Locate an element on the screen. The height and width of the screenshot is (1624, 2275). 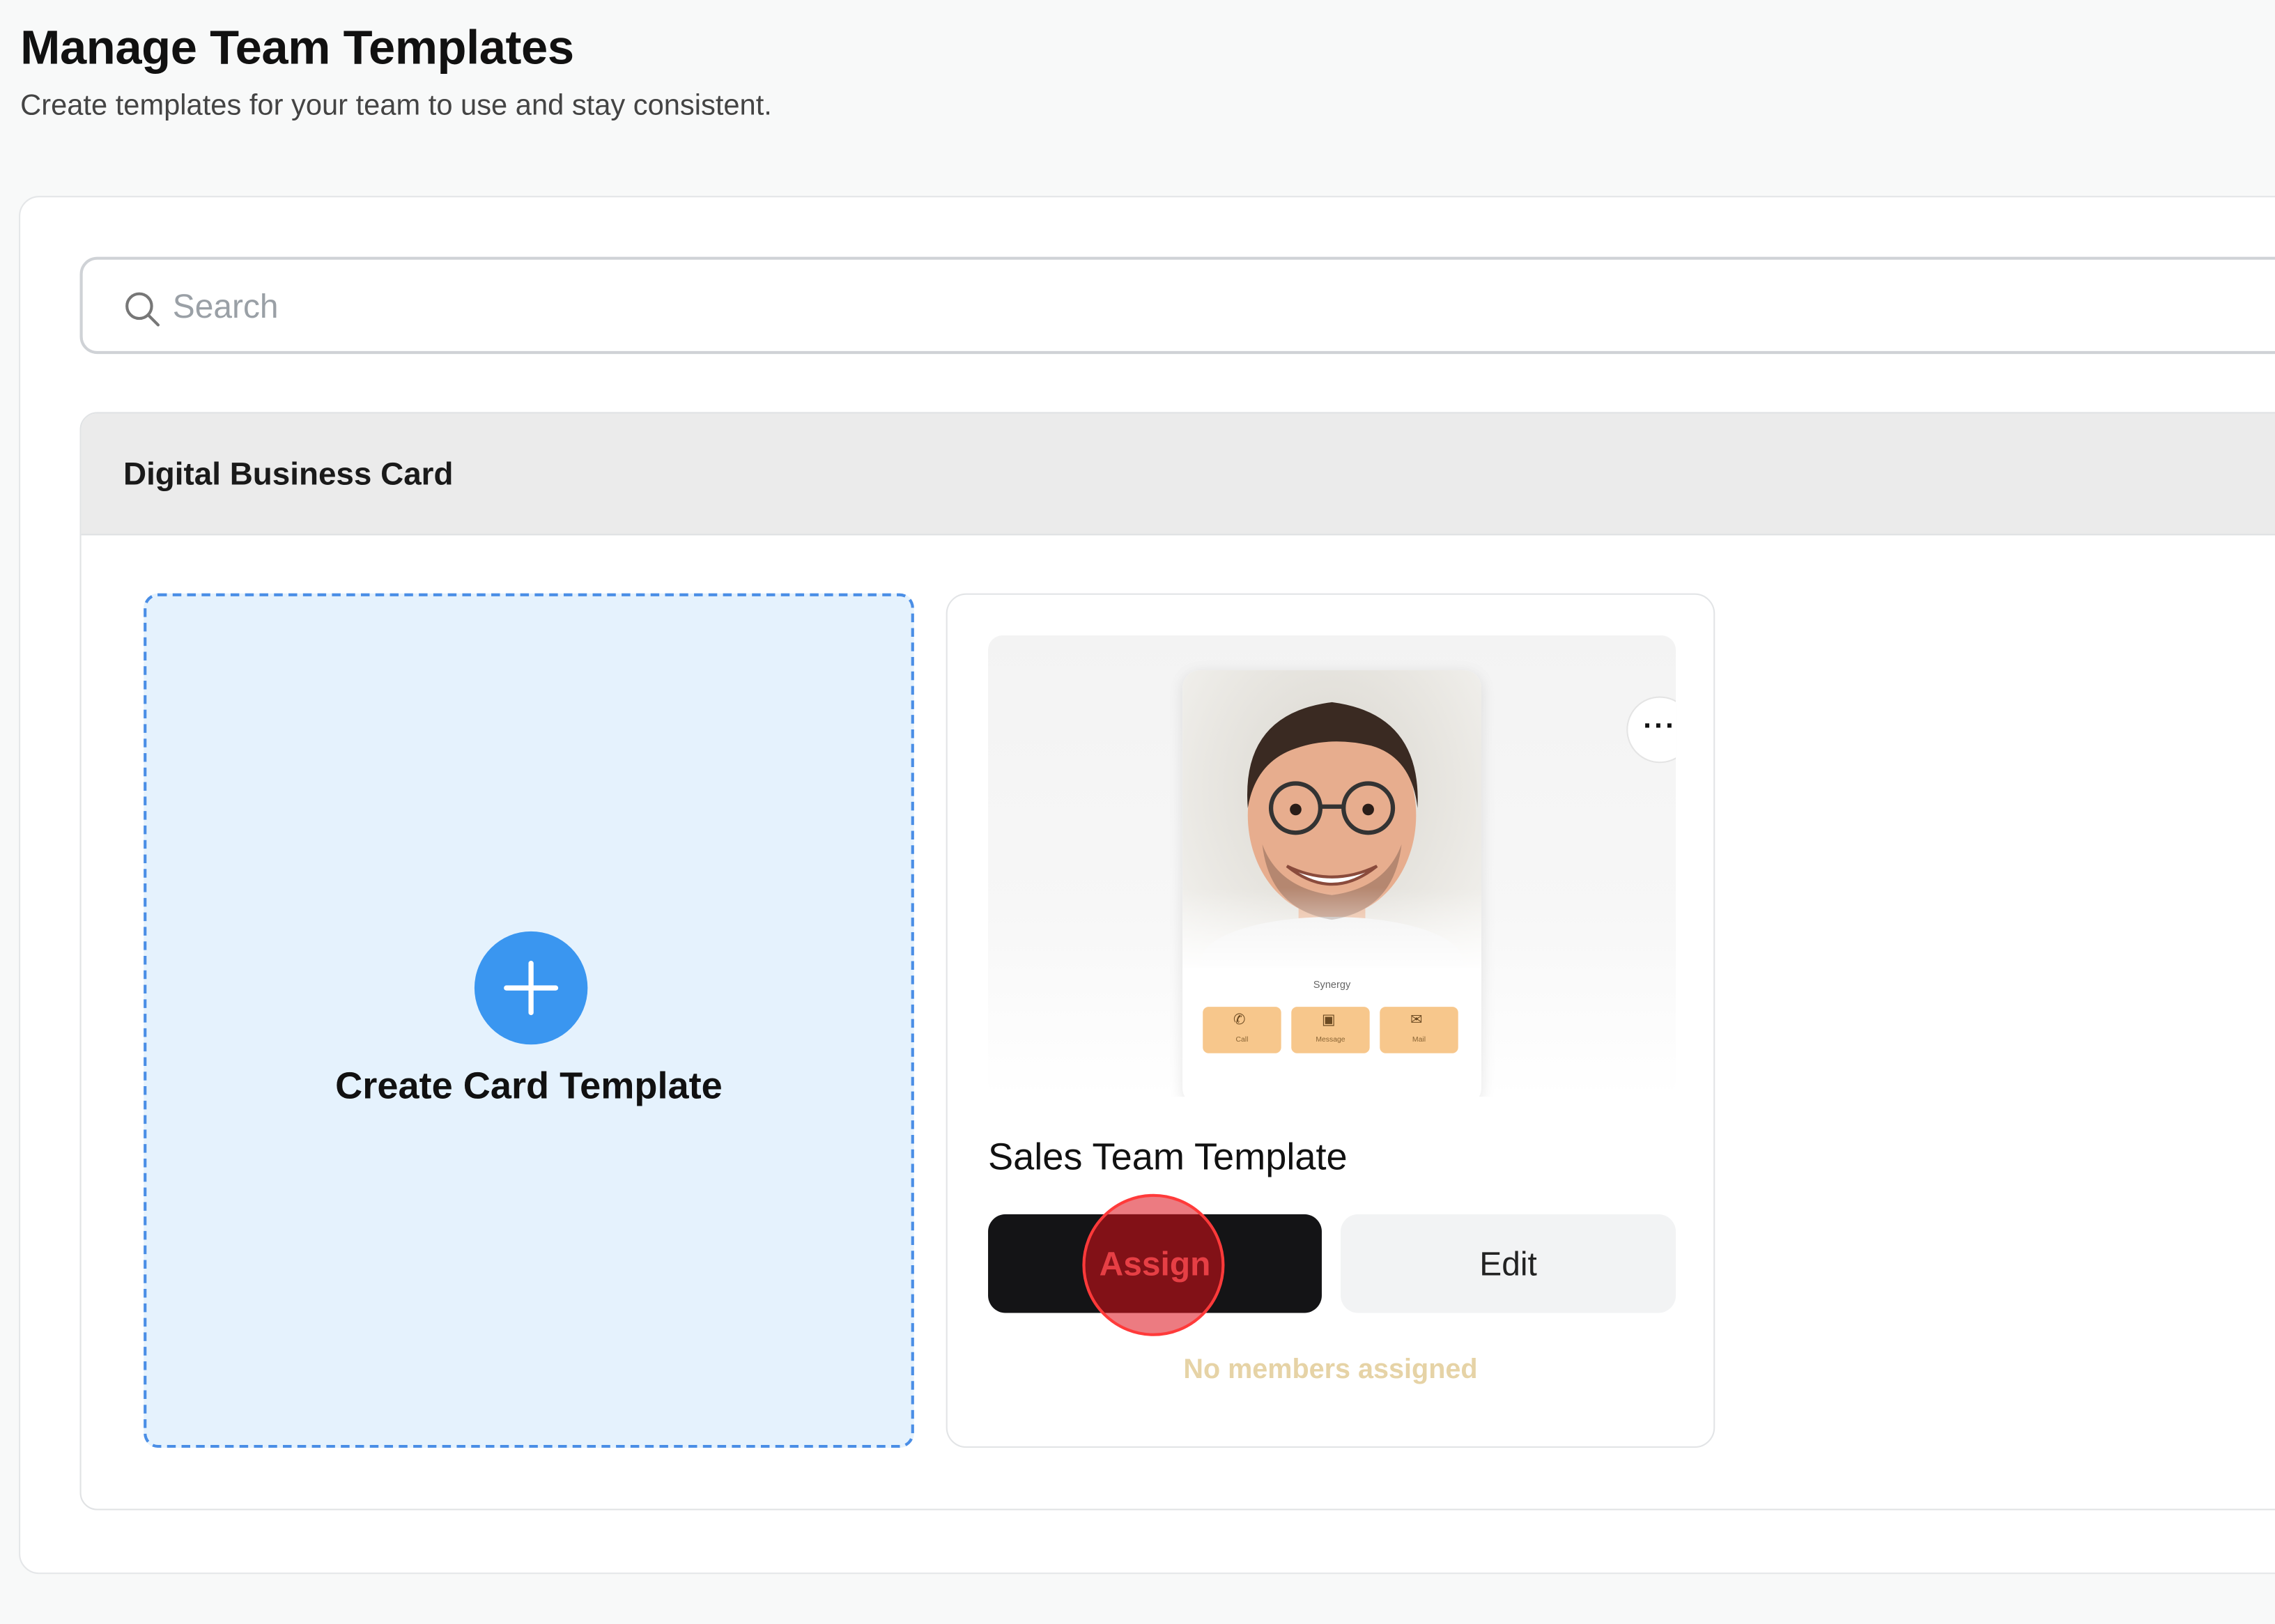
more-options-button: ··· is located at coordinates (1651, 730).